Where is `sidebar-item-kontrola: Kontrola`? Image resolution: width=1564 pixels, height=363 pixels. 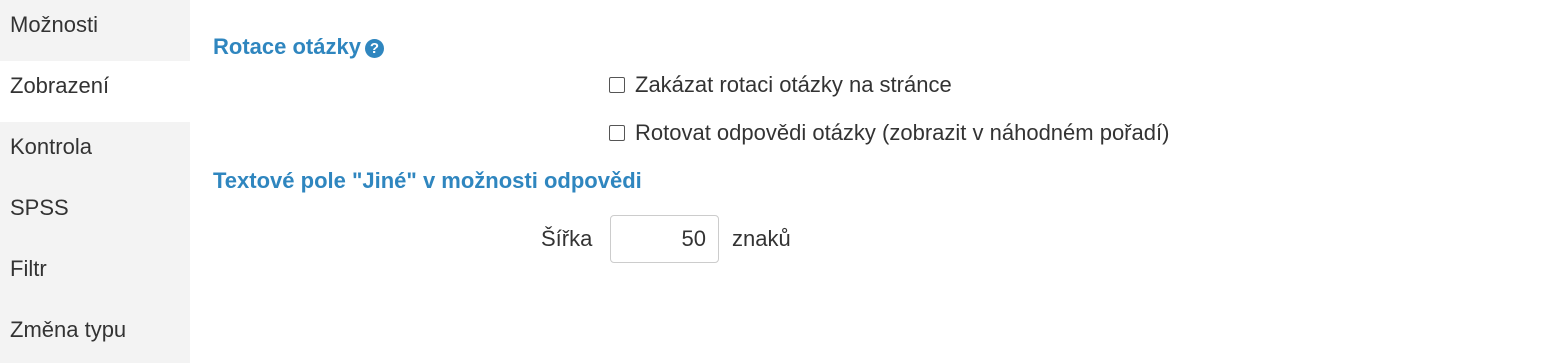 sidebar-item-kontrola: Kontrola is located at coordinates (95, 152).